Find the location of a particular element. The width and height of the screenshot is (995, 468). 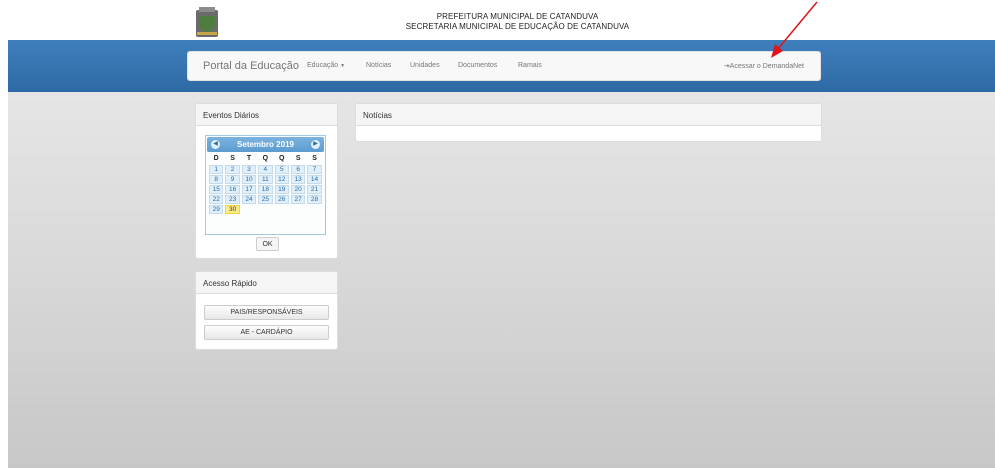

calendar-month: Setembro is located at coordinates (255, 144).